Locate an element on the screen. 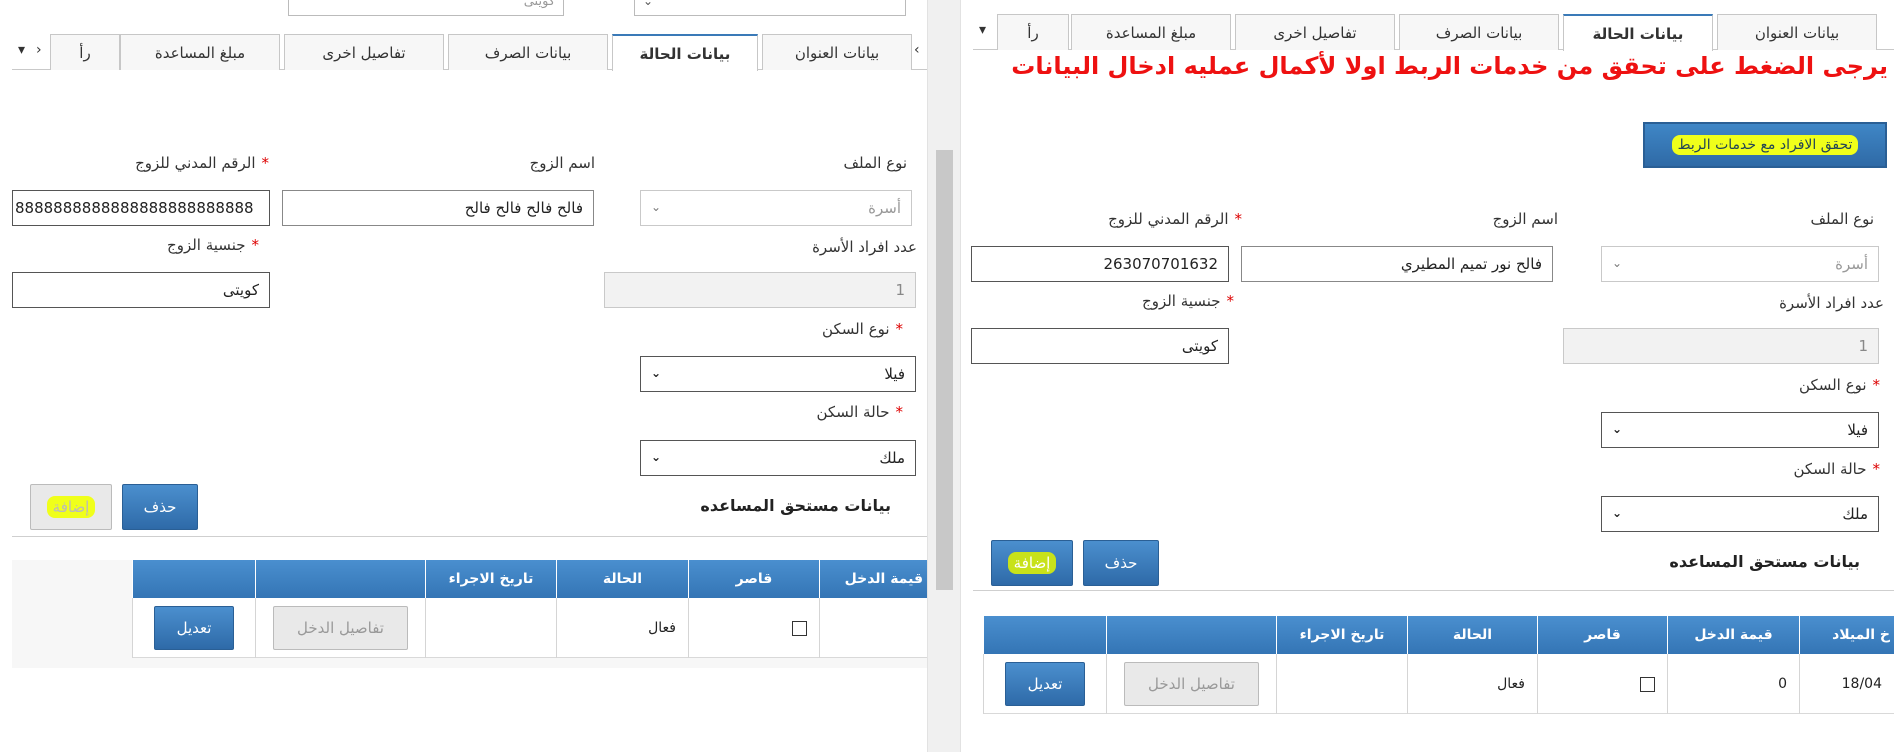 This screenshot has height=752, width=1894. spouse-name-input: فالح فالح فالح فالح is located at coordinates (438, 208).